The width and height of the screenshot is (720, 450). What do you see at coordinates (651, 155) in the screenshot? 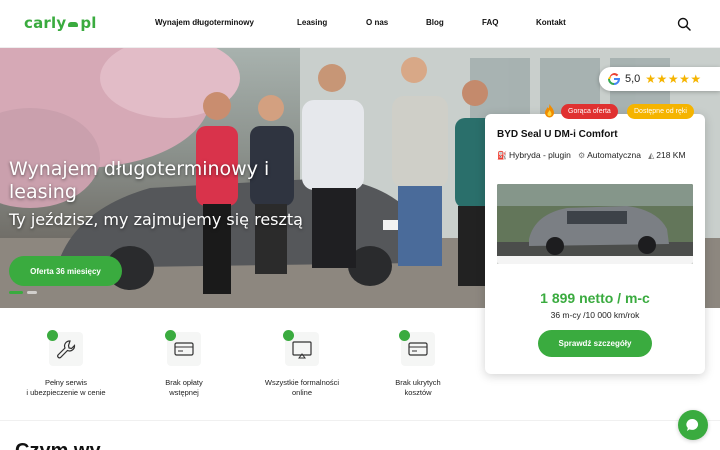
I see `engine-icon: ◭` at bounding box center [651, 155].